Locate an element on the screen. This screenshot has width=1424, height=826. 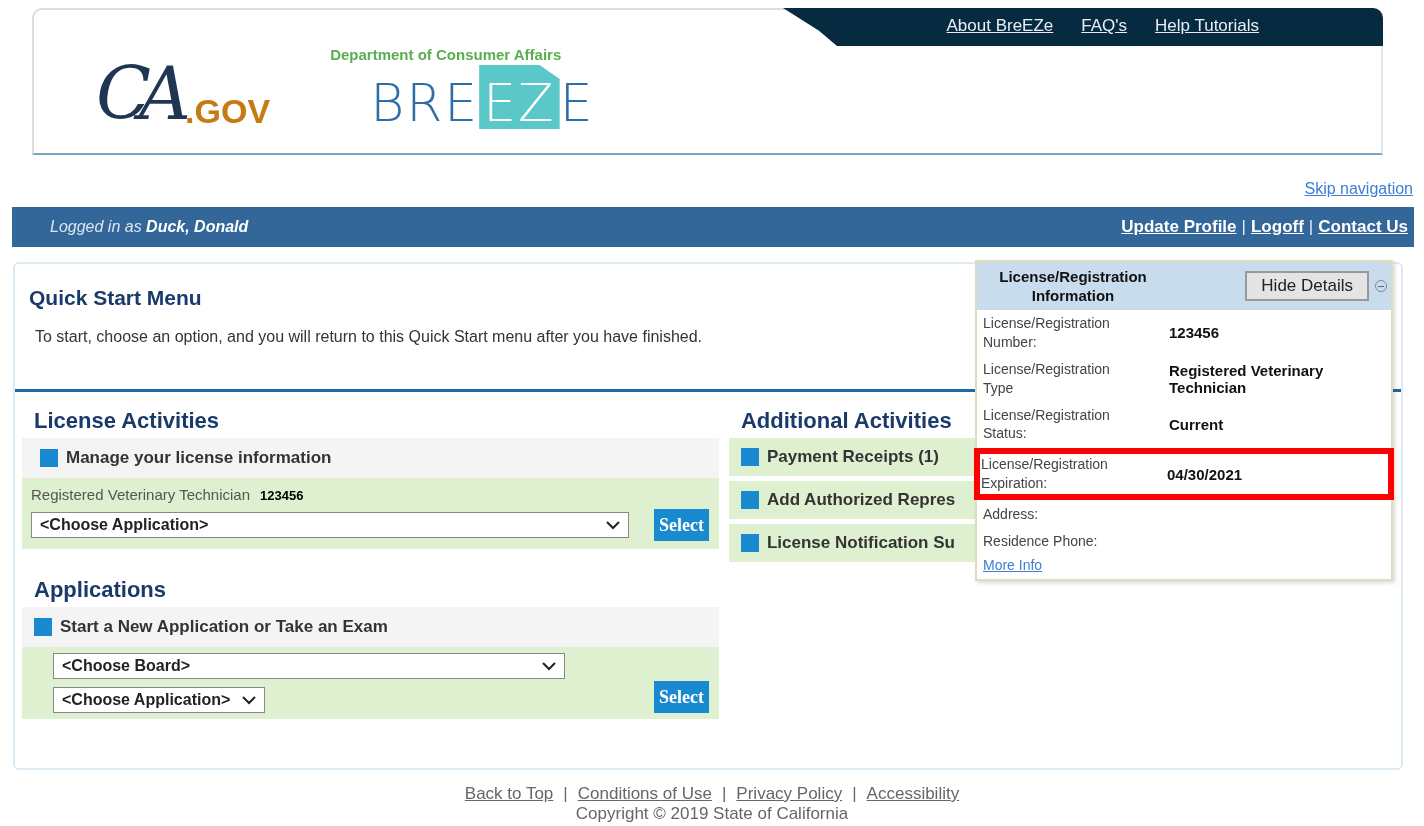
skip-navigation-link: Skip navigation is located at coordinates (1358, 189).